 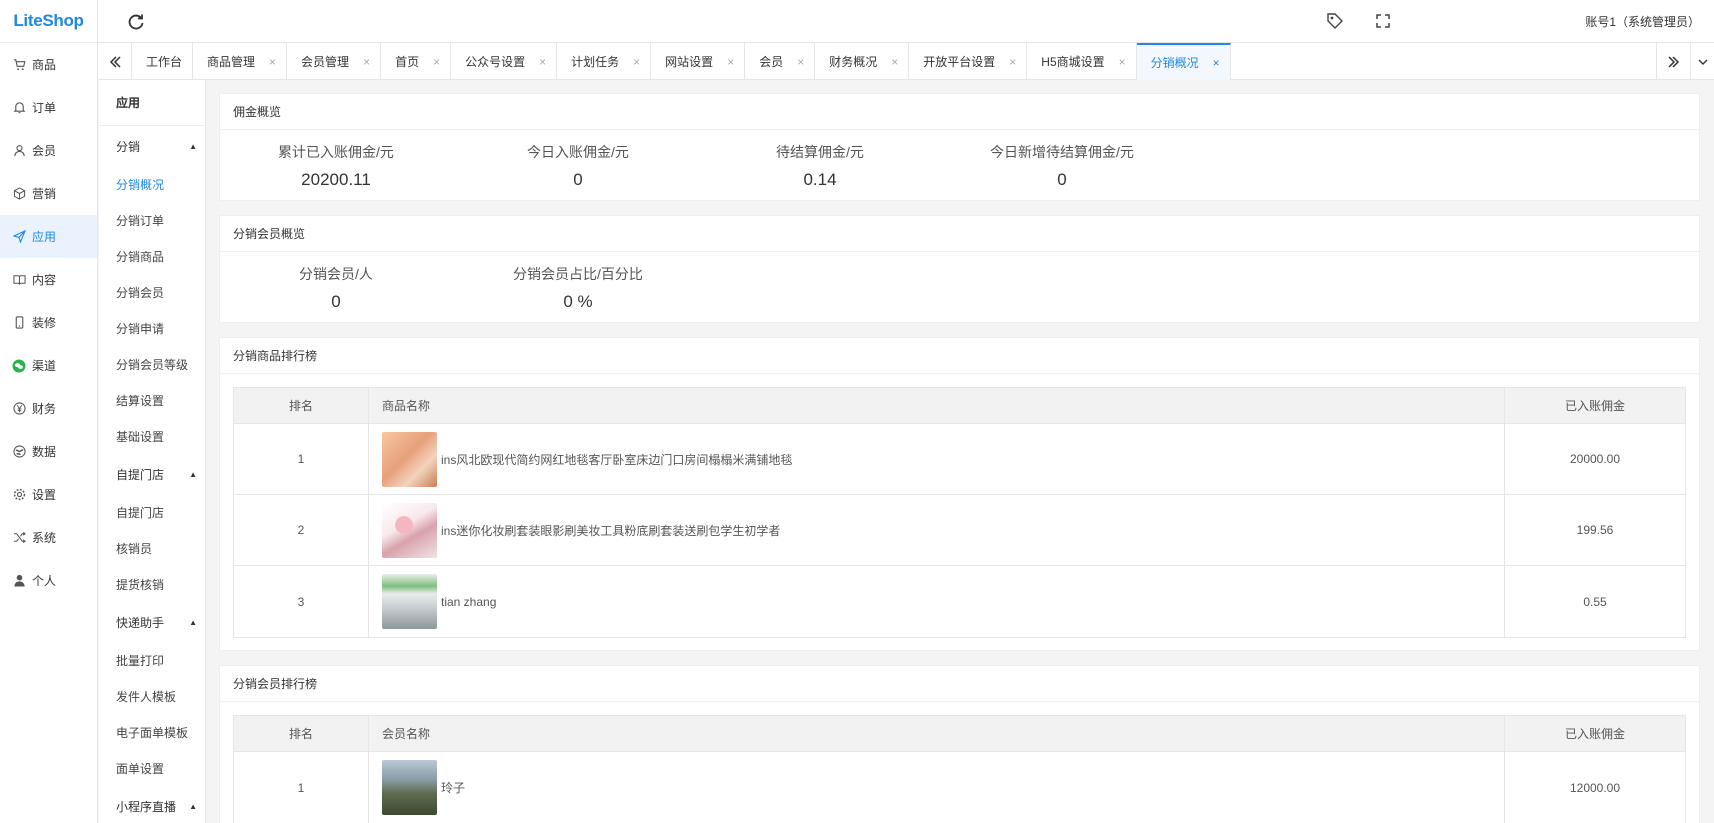 I want to click on sub-item: 提货核销, so click(x=152, y=584).